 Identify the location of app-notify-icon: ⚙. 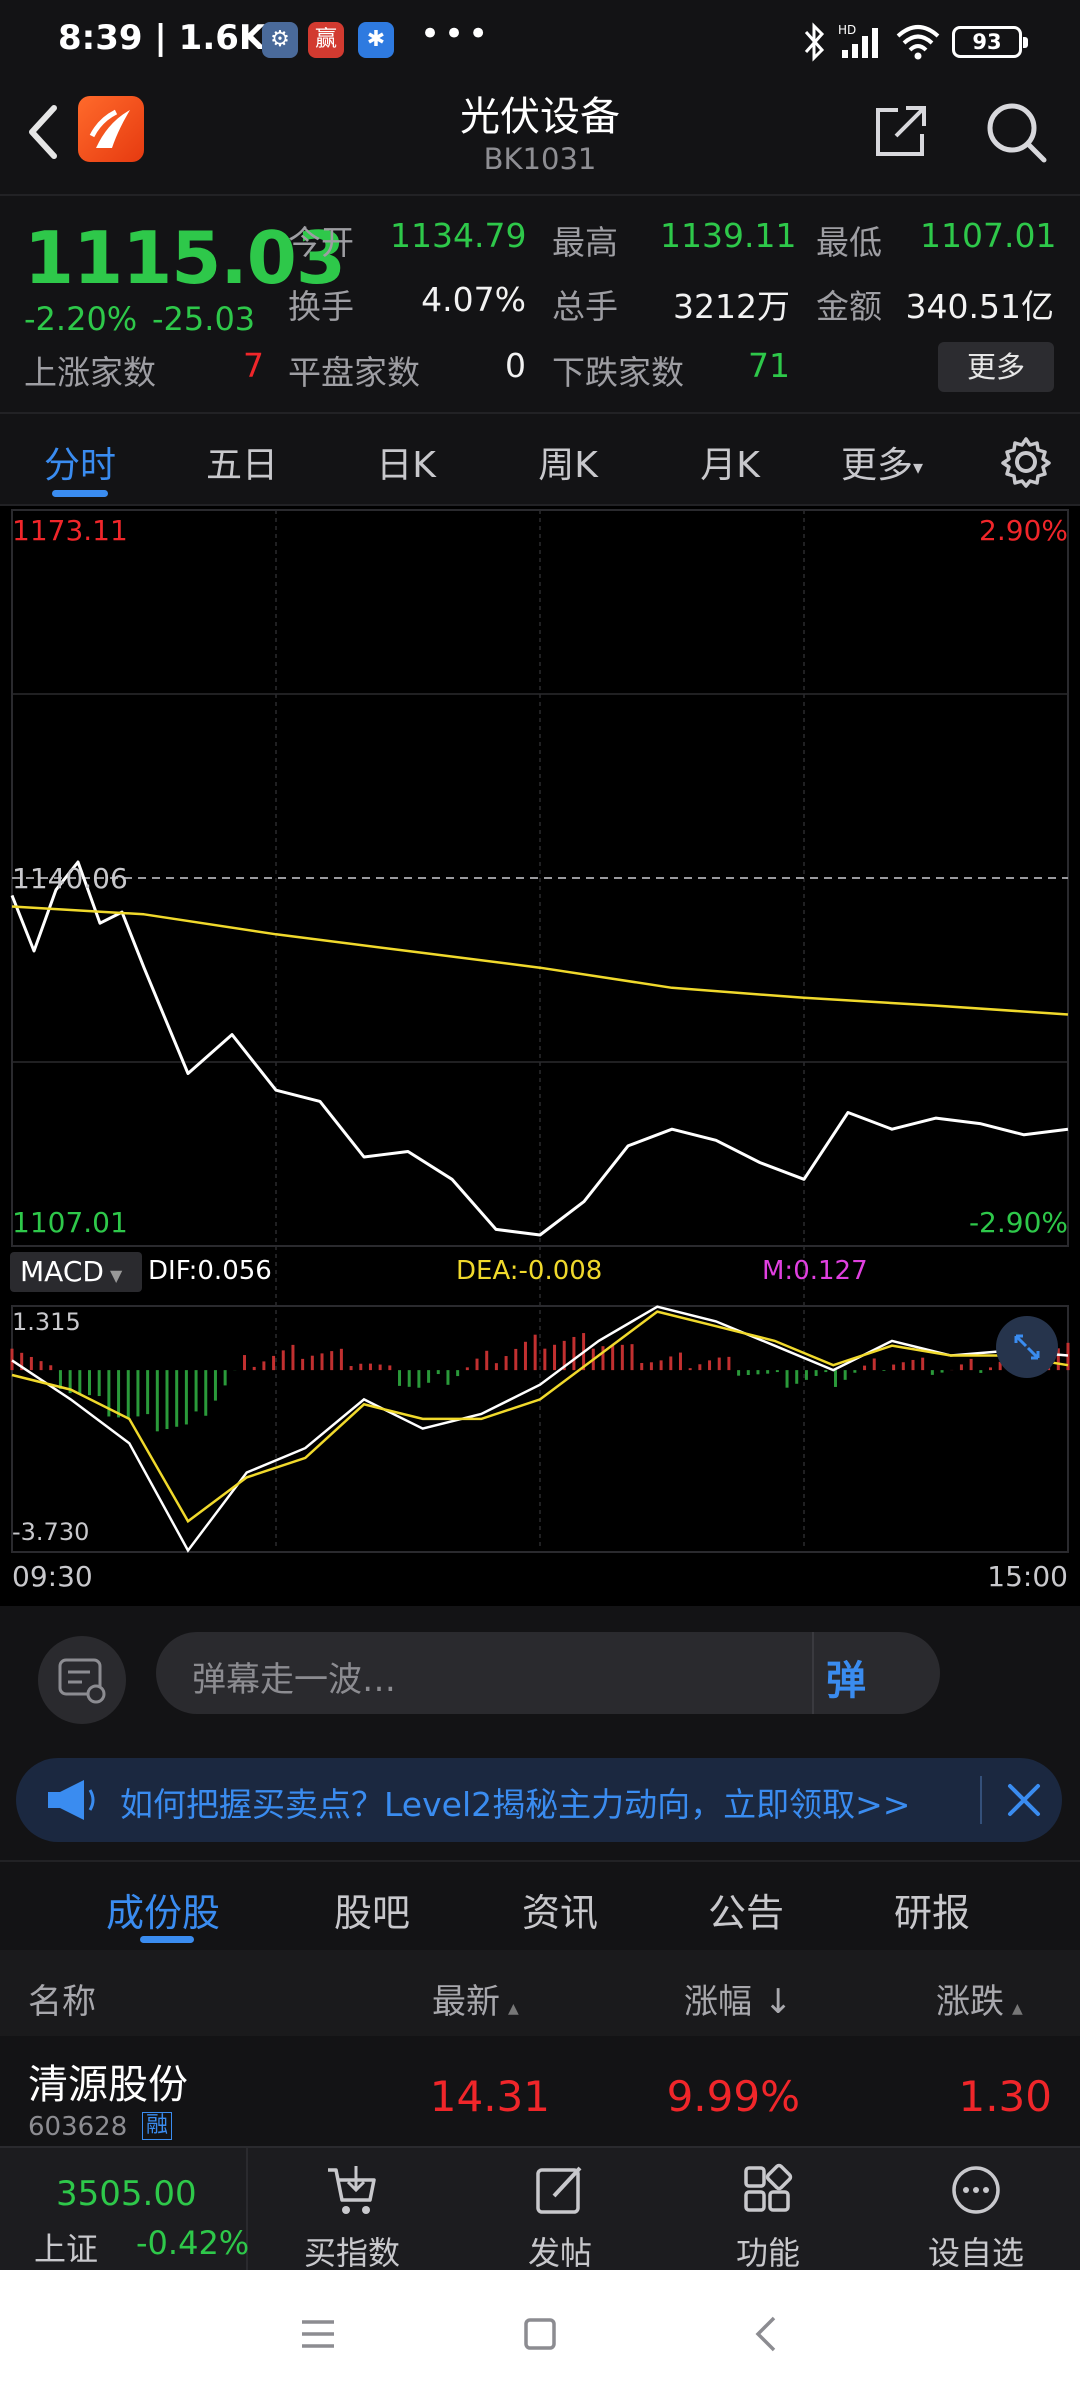
(280, 40).